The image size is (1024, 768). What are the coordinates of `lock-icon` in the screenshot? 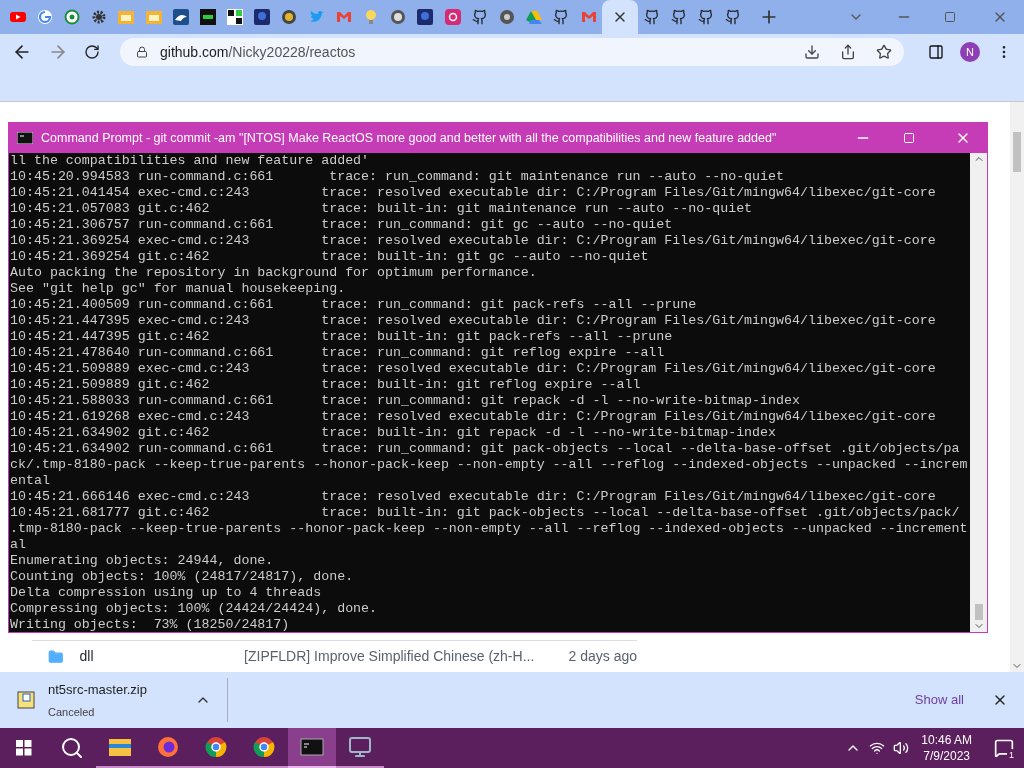 It's located at (142, 52).